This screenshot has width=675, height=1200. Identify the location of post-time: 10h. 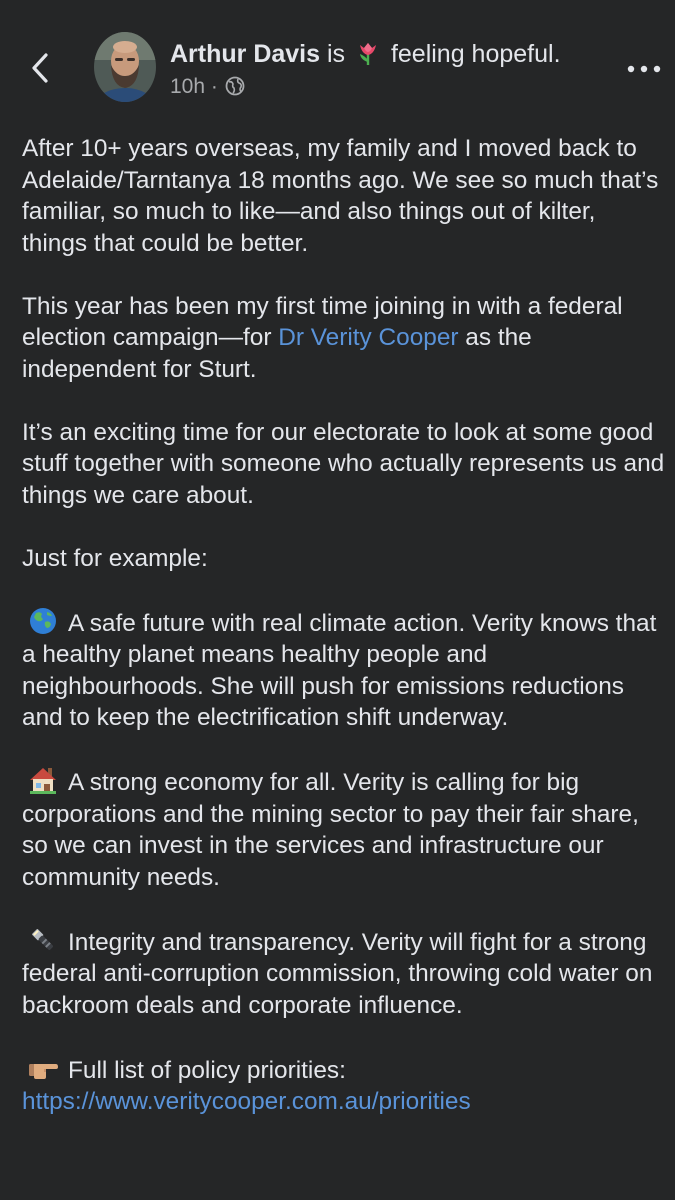
(187, 86).